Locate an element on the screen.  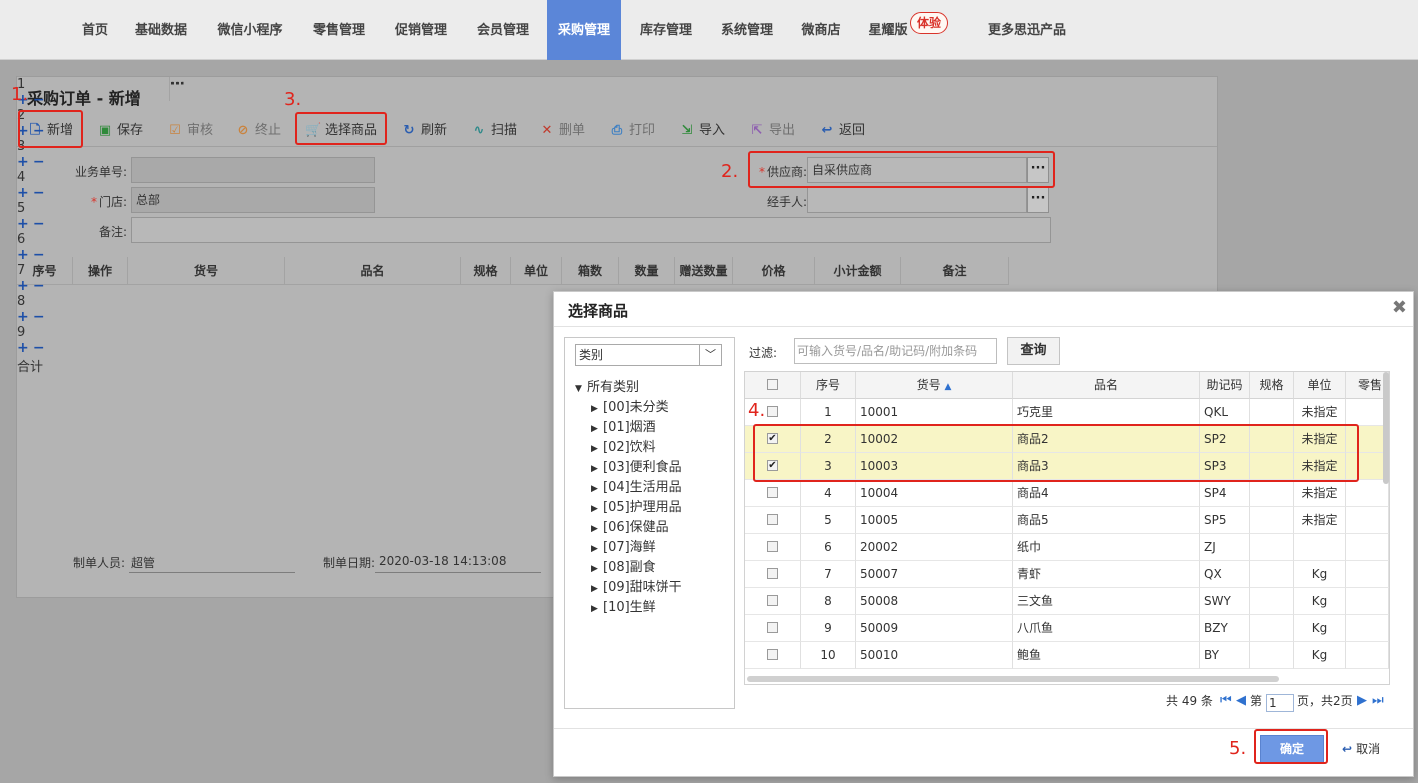
scan-button: ∿ 扫描 is located at coordinates (494, 131).